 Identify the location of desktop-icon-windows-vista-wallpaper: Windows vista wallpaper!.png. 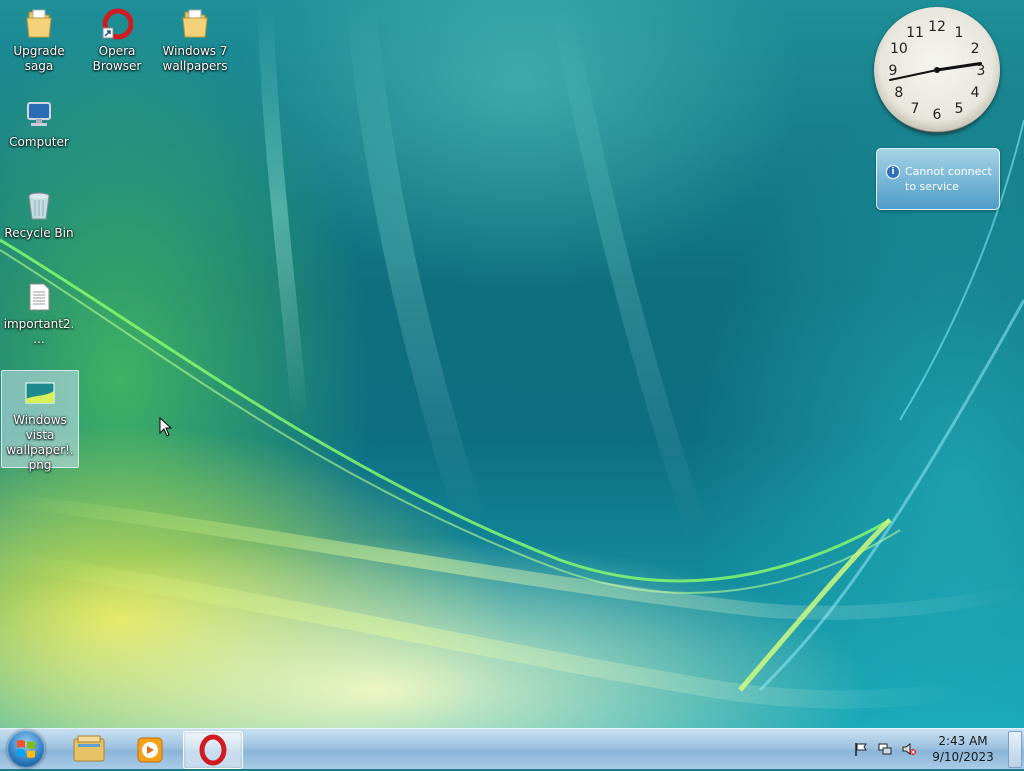
(40, 421).